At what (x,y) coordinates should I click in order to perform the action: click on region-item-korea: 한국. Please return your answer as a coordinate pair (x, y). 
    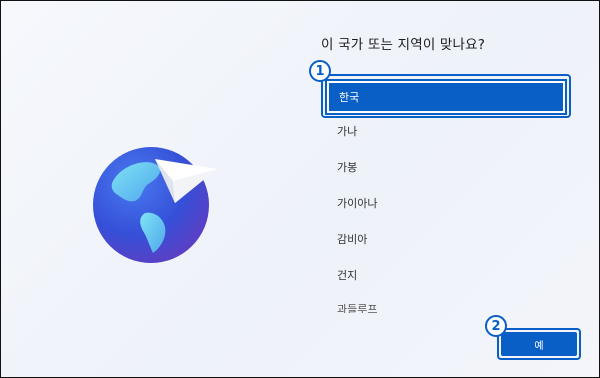
    Looking at the image, I should click on (446, 97).